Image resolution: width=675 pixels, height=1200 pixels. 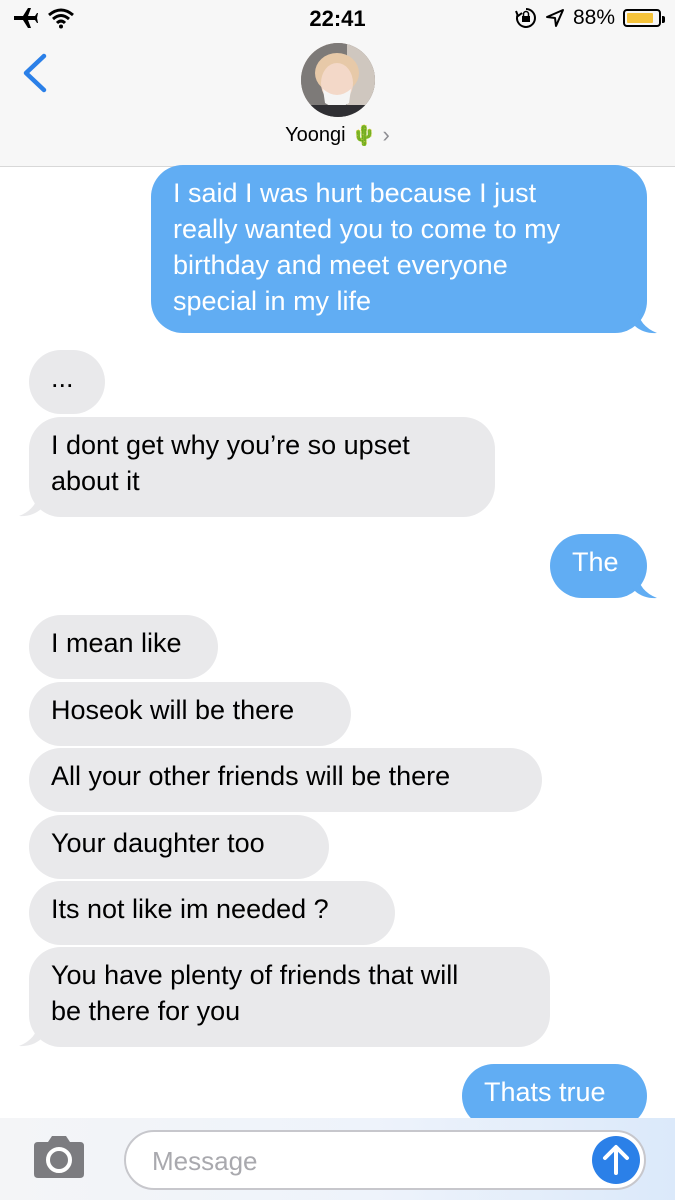 What do you see at coordinates (179, 847) in the screenshot?
I see `received-message: Your daughter too` at bounding box center [179, 847].